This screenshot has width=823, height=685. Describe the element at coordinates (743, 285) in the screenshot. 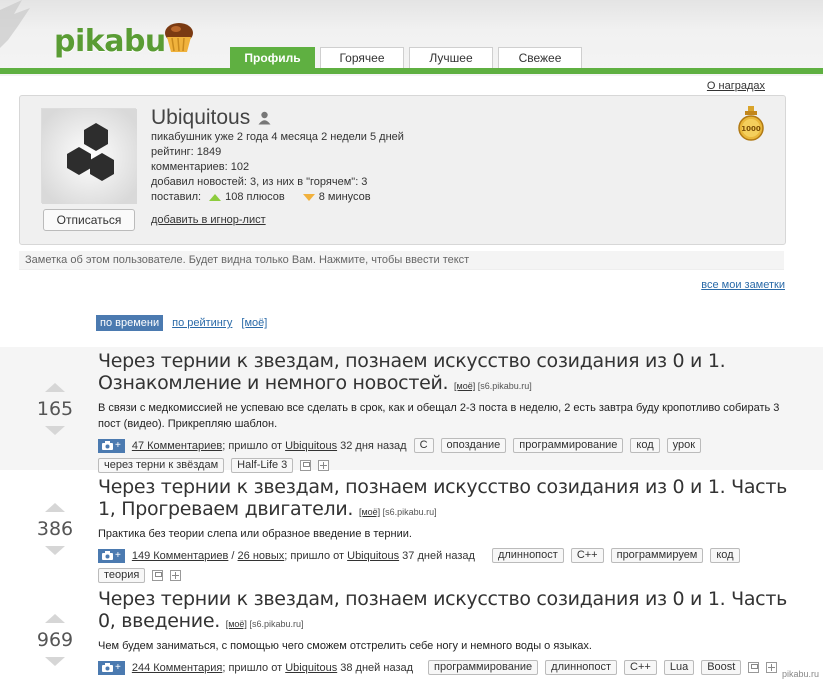

I see `all-notes-link: все мои заметки` at that location.